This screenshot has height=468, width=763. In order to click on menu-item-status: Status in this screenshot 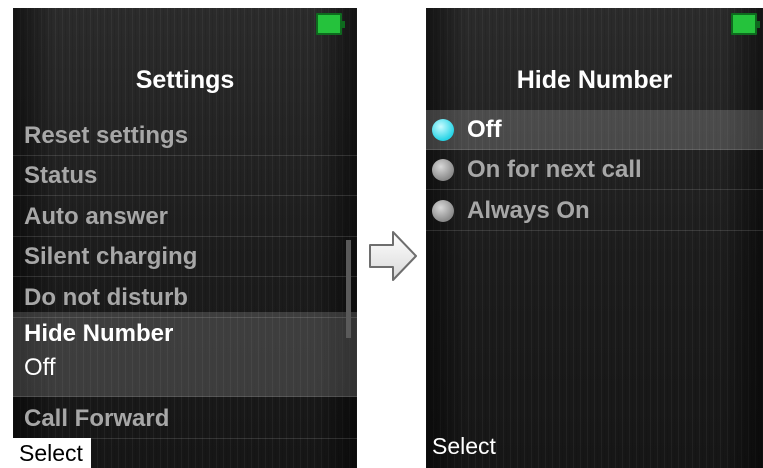, I will do `click(185, 176)`.